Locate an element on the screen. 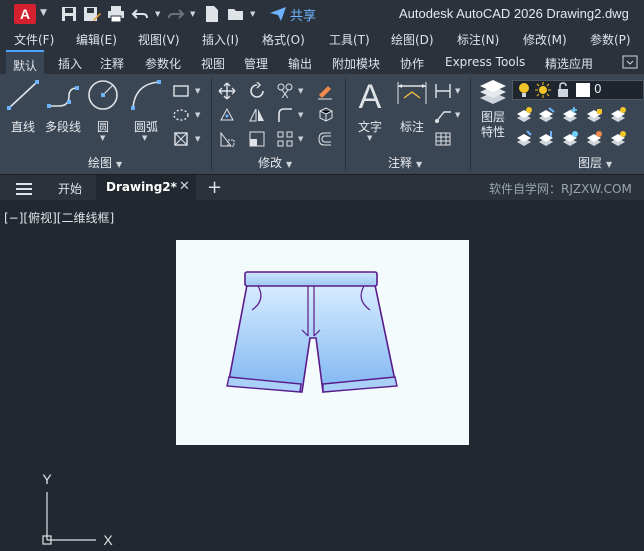 The height and width of the screenshot is (551, 644). menu-edit: 编辑(E) is located at coordinates (96, 39).